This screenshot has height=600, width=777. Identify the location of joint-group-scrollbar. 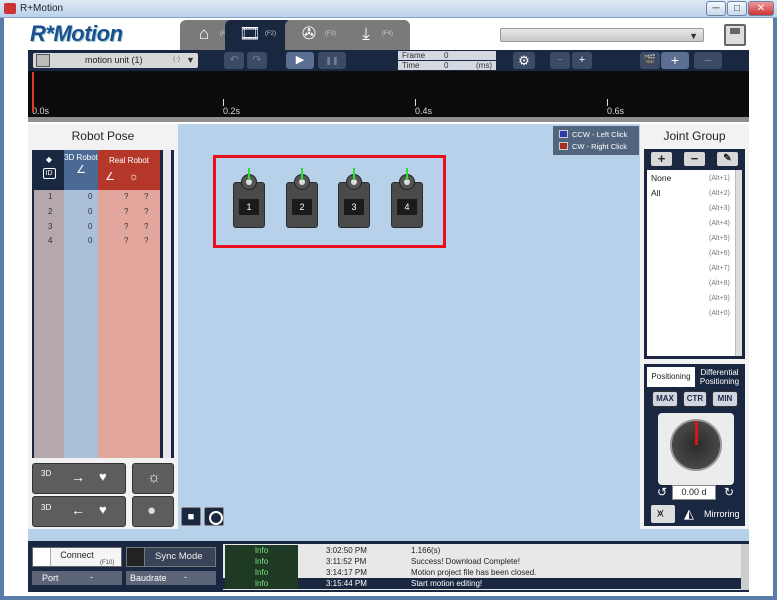
(738, 263).